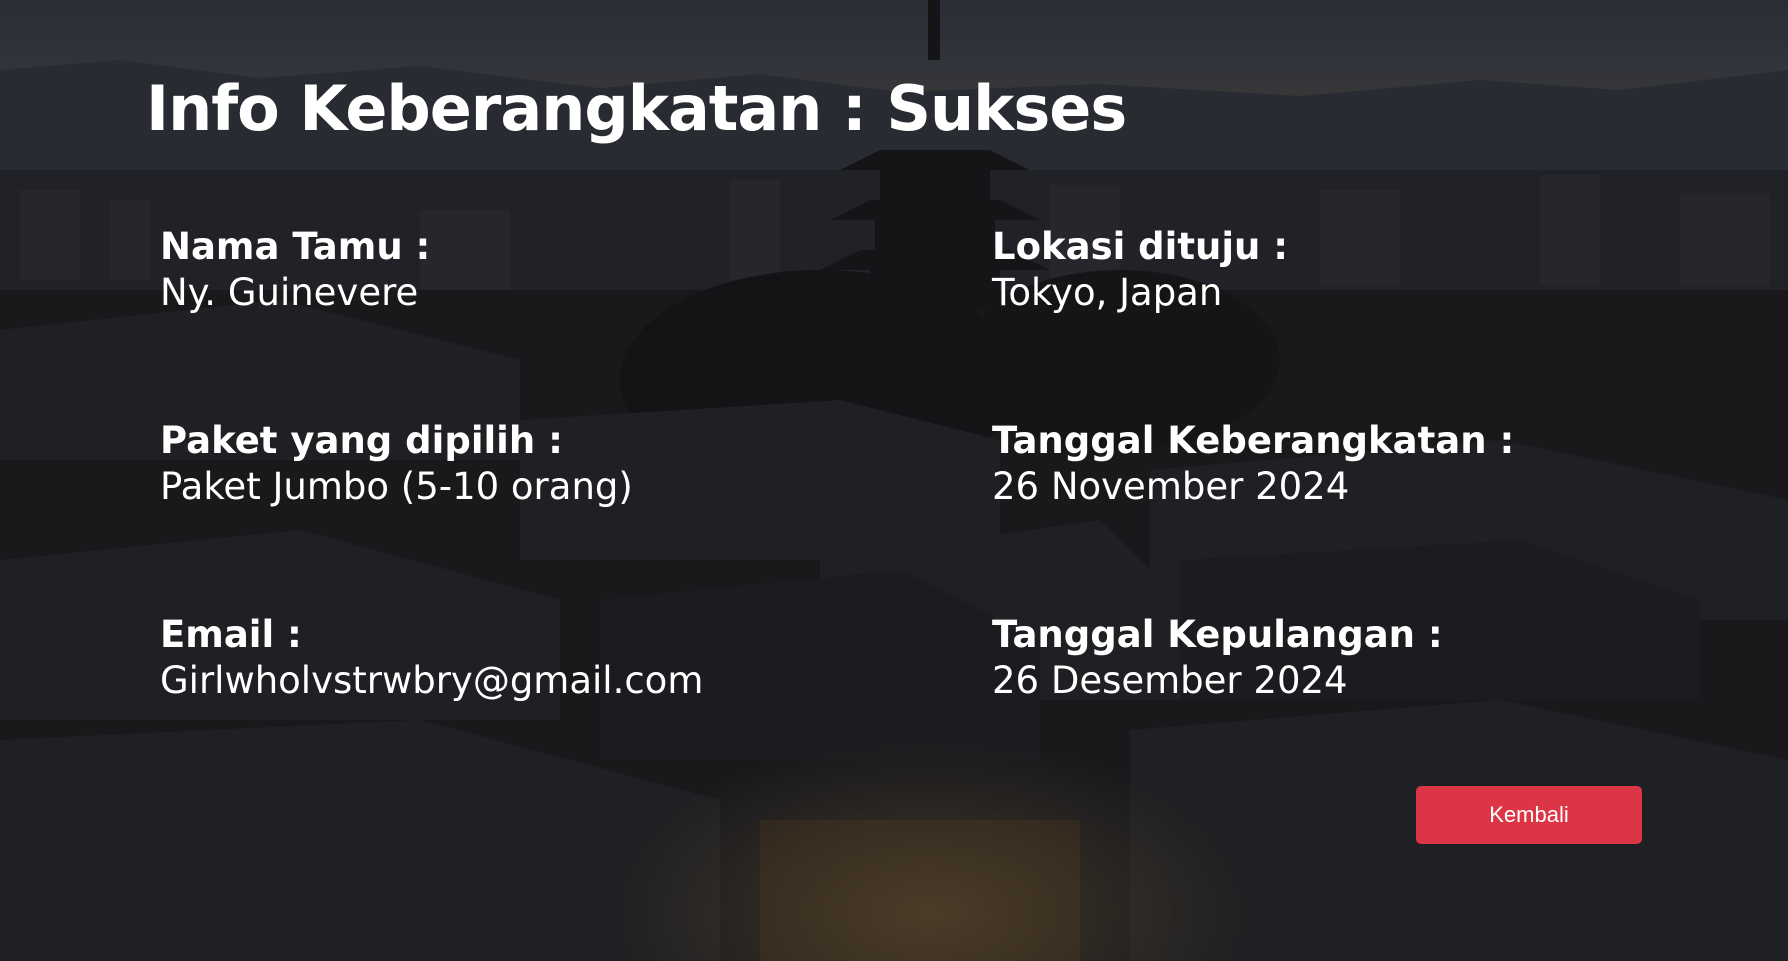 Image resolution: width=1788 pixels, height=961 pixels. I want to click on guest-name-value: Ny. Guinevere, so click(289, 292).